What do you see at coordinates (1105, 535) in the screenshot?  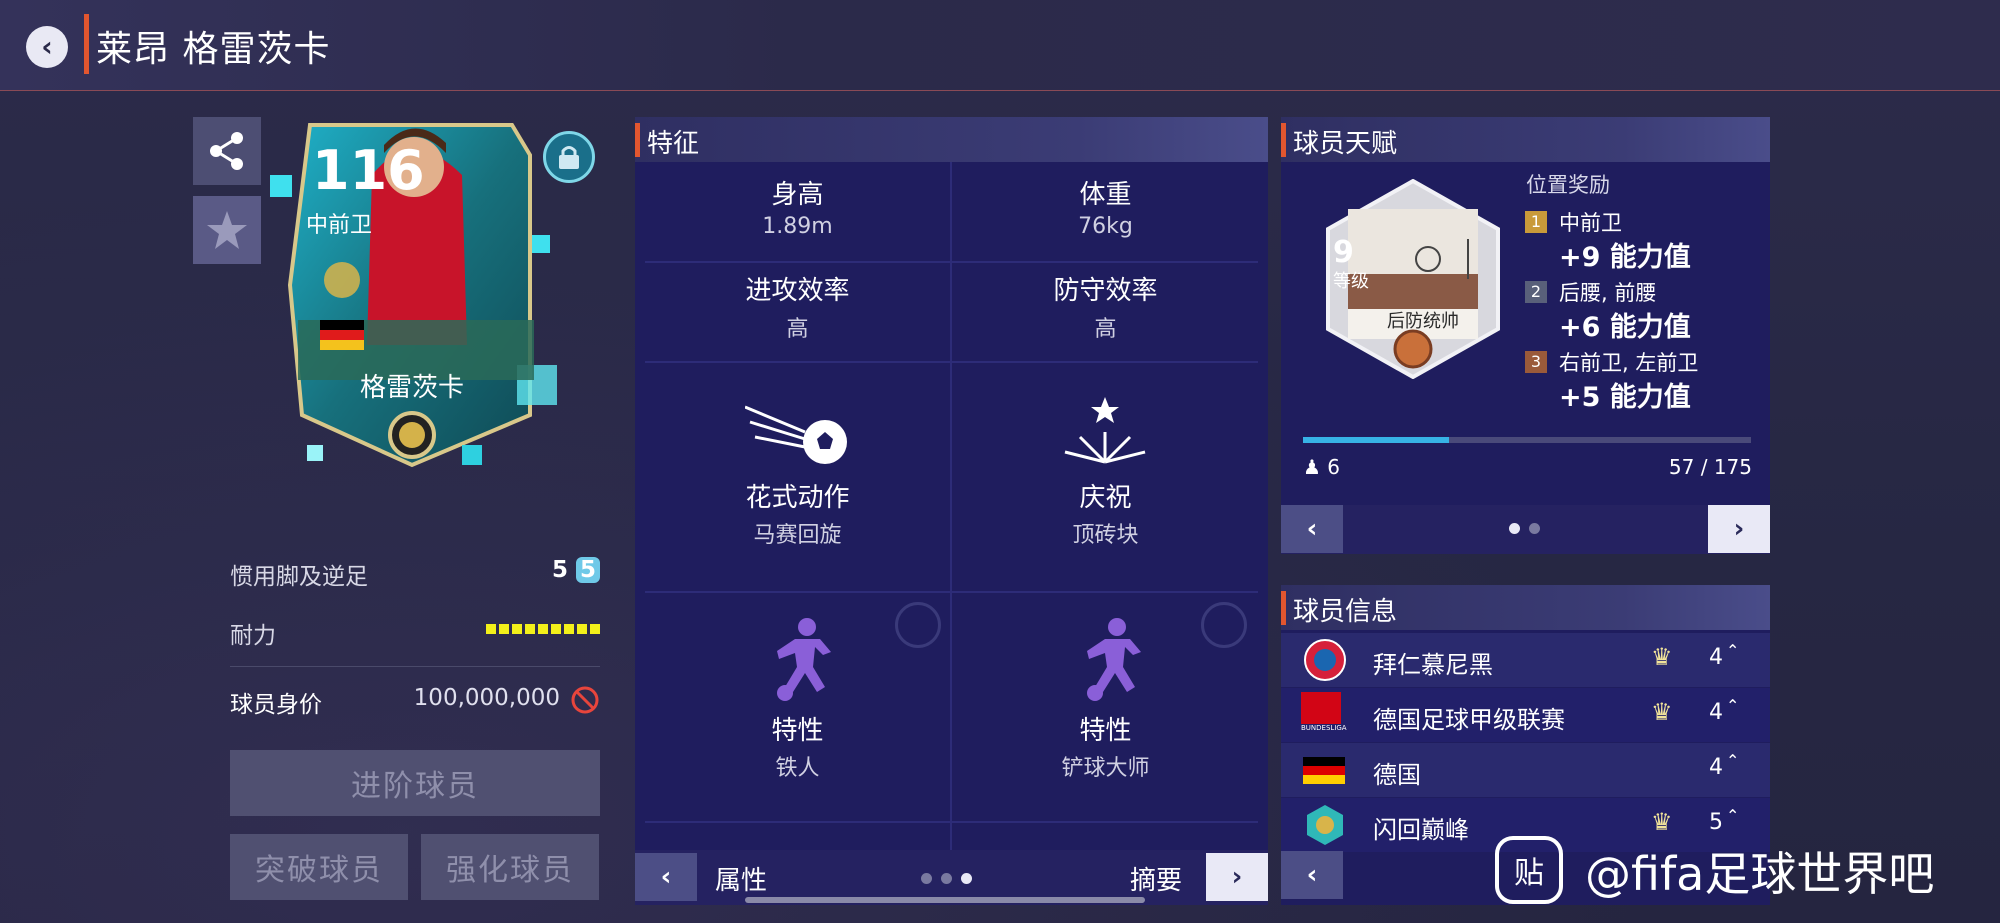 I see `celebration-value: 顶砖块` at bounding box center [1105, 535].